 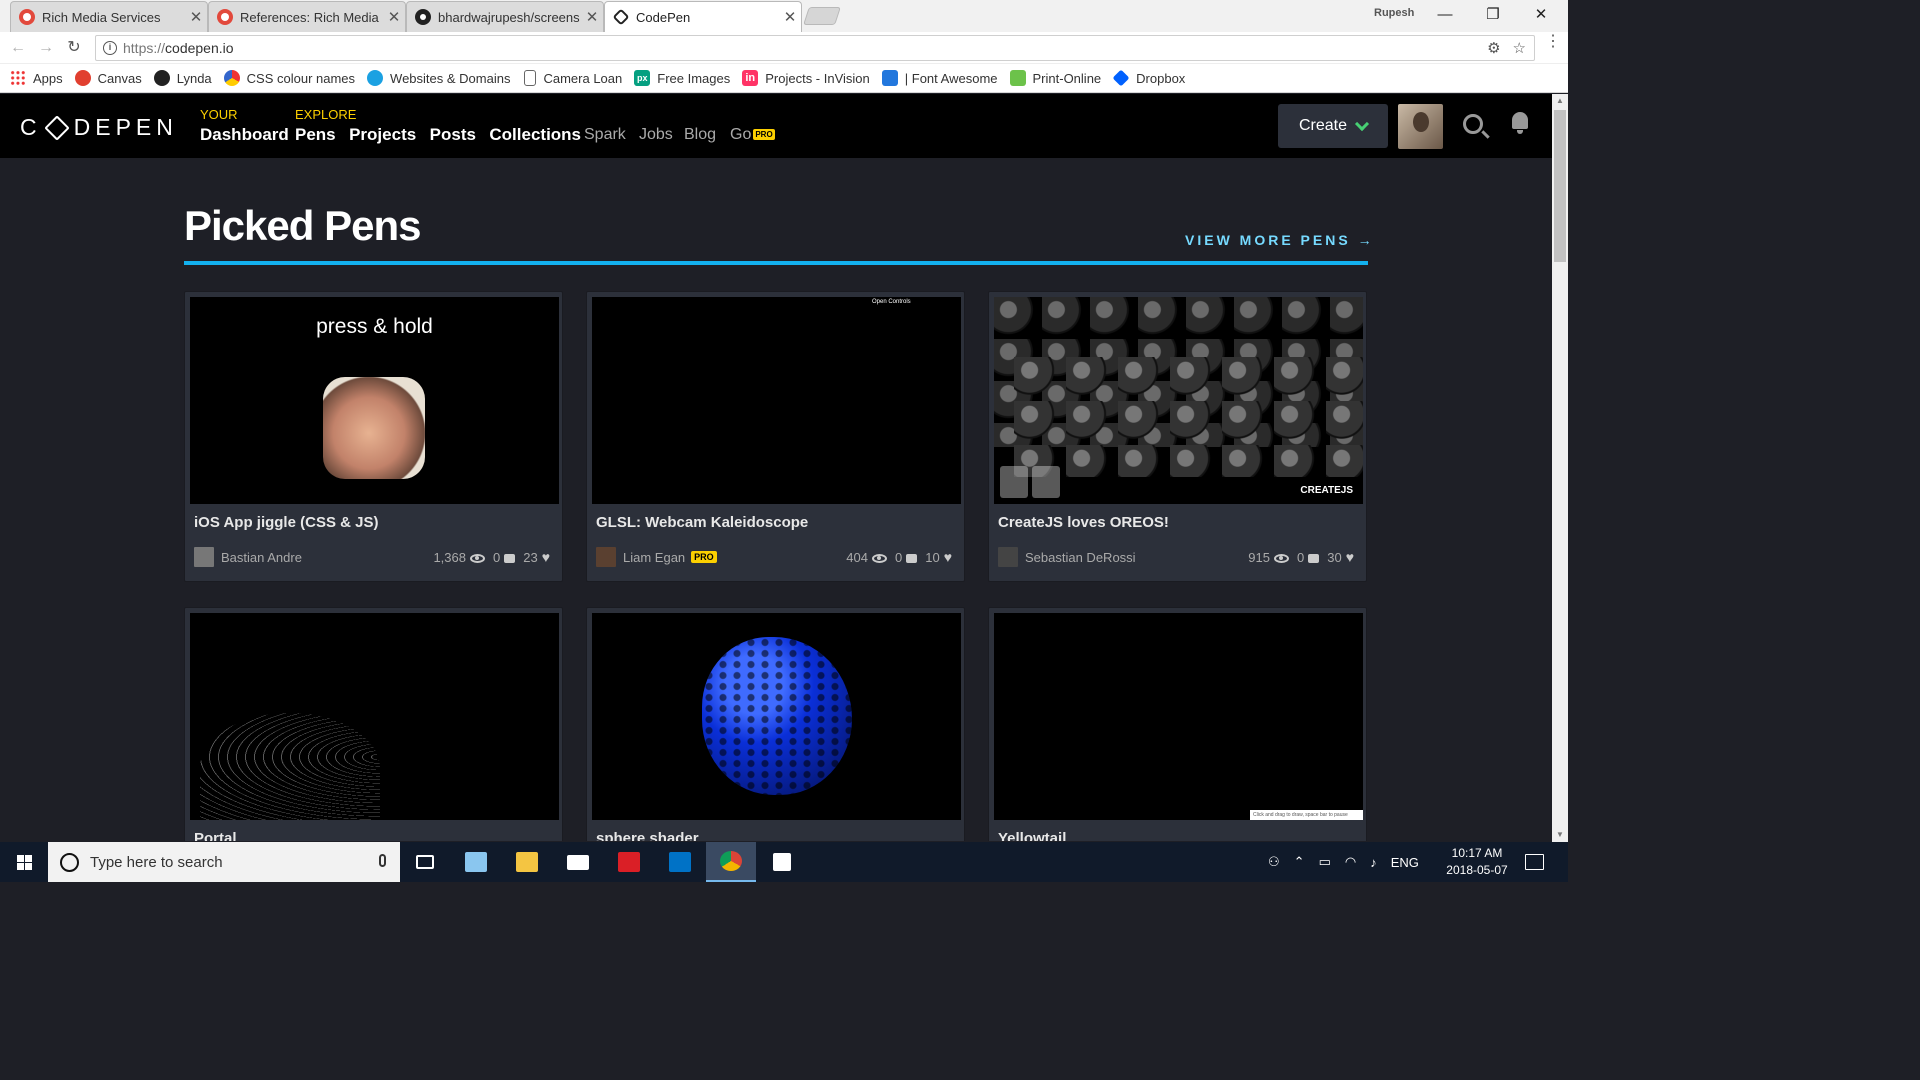 What do you see at coordinates (700, 135) in the screenshot?
I see `nav-blog: Blog` at bounding box center [700, 135].